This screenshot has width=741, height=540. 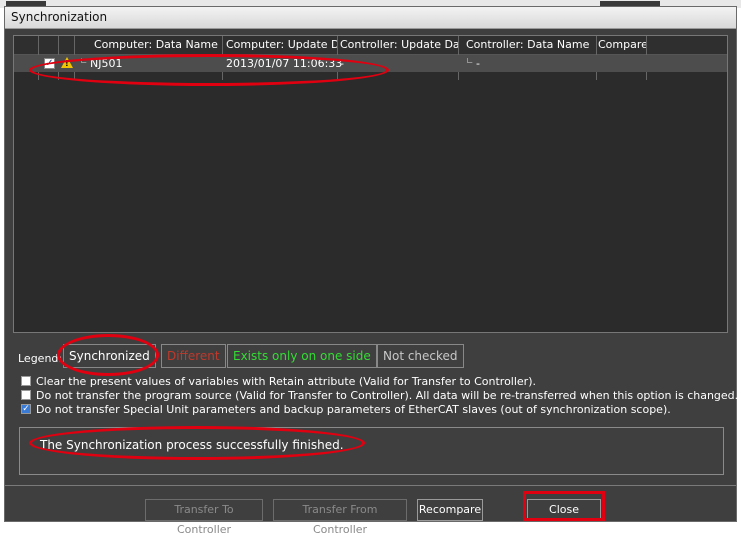 I want to click on tree-expander-icon: ∟, so click(x=470, y=62).